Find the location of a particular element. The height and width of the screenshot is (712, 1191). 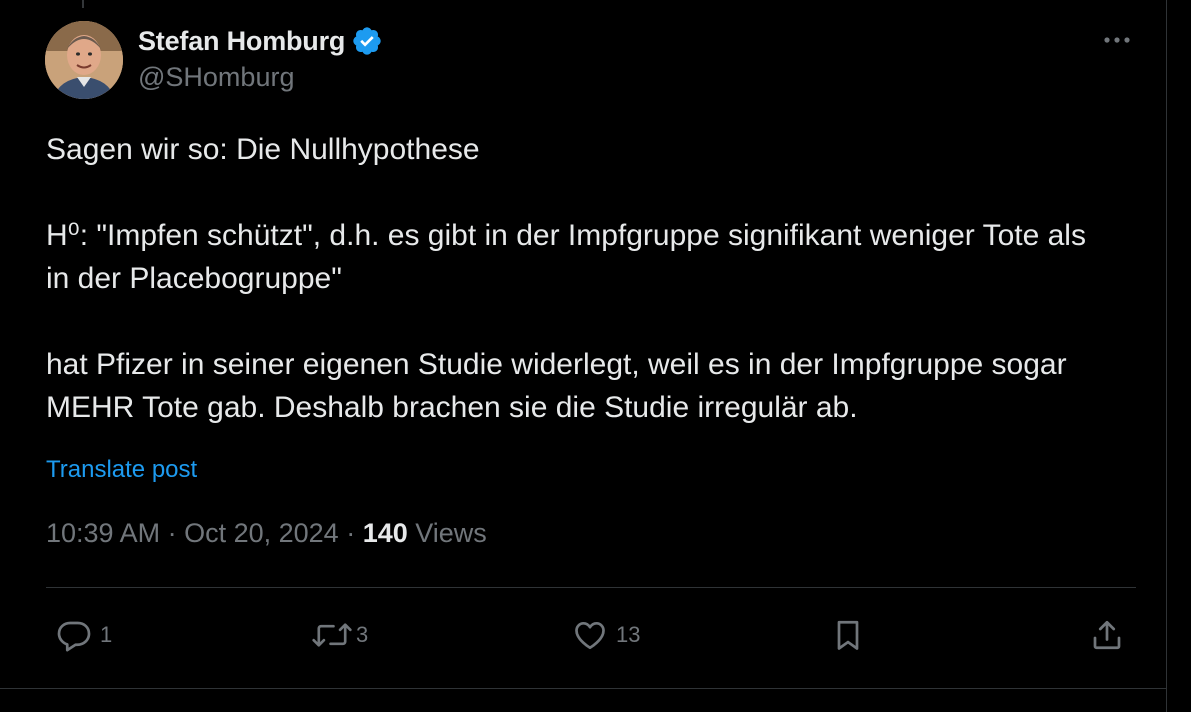

handle: @SHomburg is located at coordinates (260, 77).